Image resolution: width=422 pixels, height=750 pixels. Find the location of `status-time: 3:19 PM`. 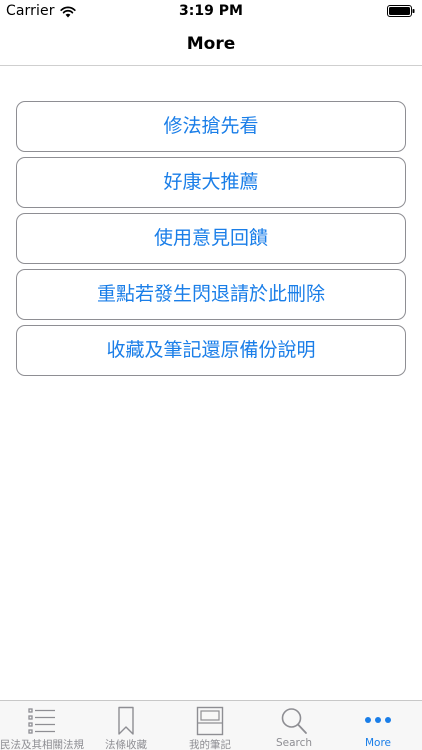

status-time: 3:19 PM is located at coordinates (211, 11).